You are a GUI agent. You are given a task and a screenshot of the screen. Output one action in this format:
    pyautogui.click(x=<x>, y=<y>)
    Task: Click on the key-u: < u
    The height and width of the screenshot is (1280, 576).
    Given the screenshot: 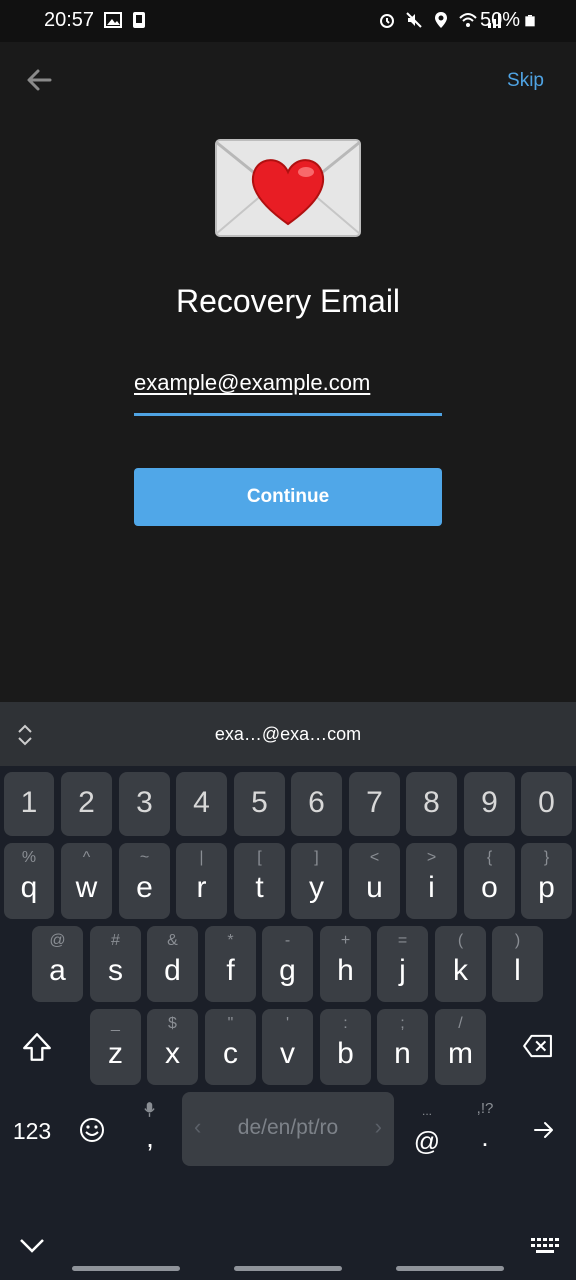 What is the action you would take?
    pyautogui.click(x=374, y=881)
    